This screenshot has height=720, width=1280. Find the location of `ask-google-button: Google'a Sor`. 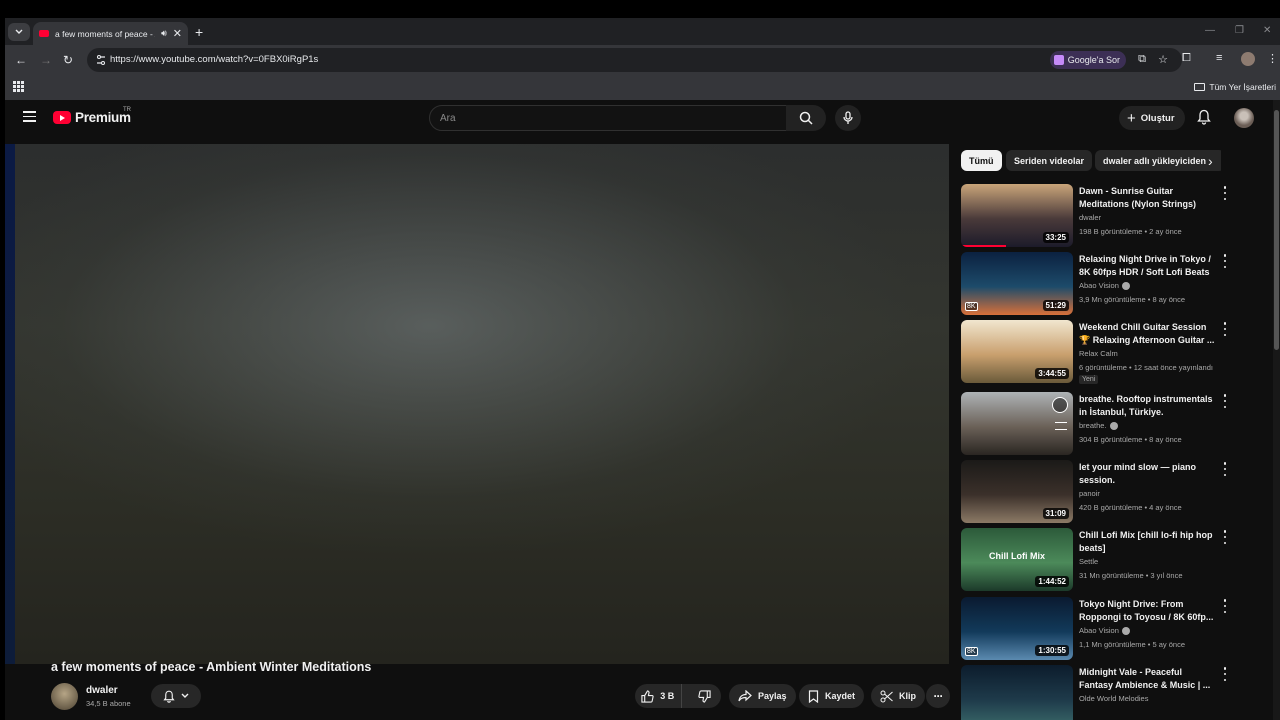

ask-google-button: Google'a Sor is located at coordinates (1087, 60).